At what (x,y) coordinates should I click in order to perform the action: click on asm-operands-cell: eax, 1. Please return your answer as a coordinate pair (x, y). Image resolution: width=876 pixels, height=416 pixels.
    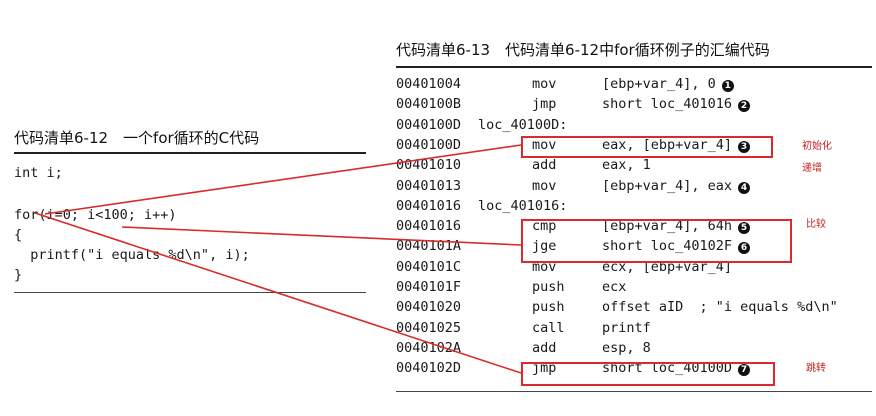
    Looking at the image, I should click on (626, 165).